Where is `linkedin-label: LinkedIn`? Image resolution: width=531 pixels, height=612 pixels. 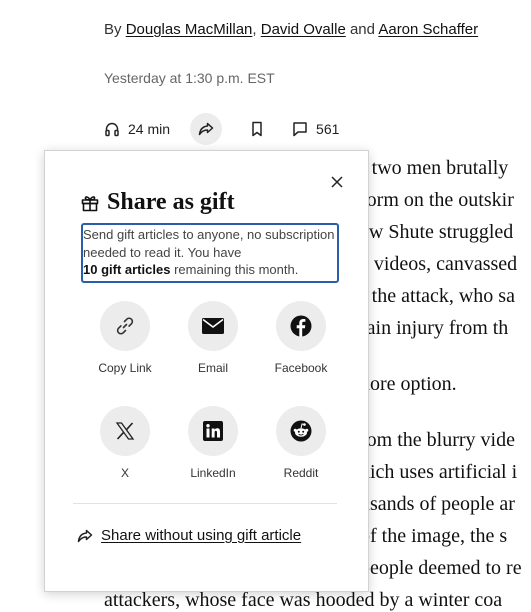
linkedin-label: LinkedIn is located at coordinates (213, 473).